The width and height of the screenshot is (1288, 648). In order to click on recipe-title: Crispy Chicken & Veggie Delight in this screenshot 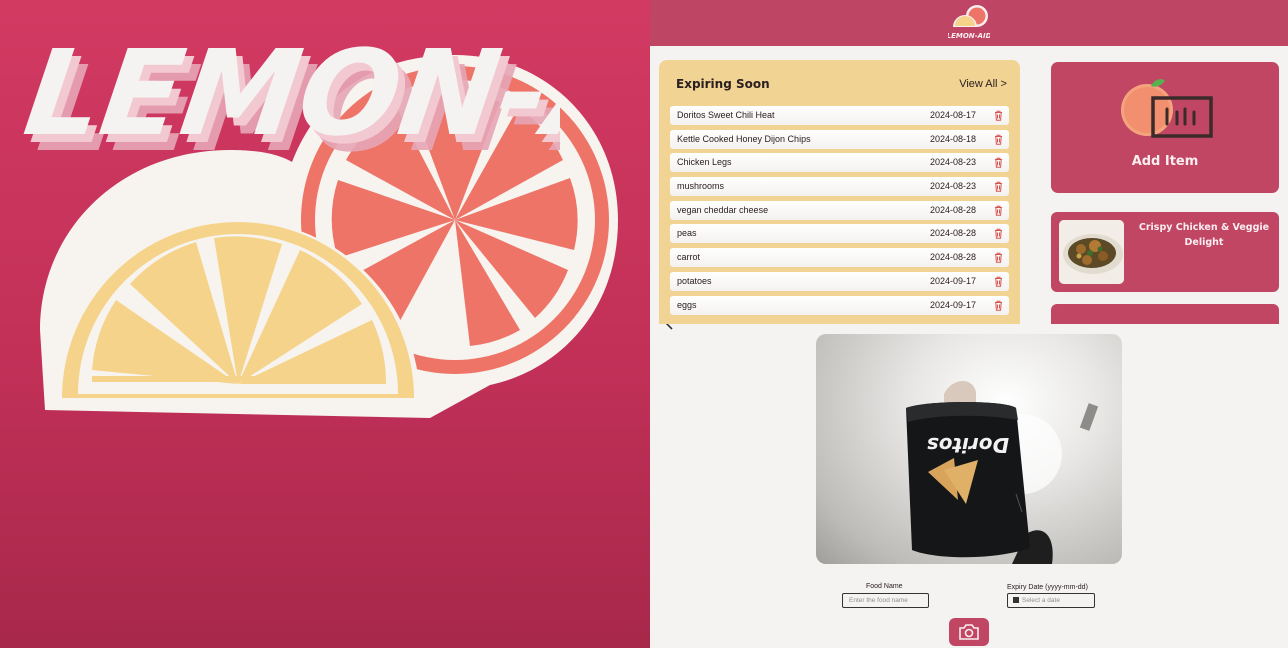, I will do `click(1204, 235)`.